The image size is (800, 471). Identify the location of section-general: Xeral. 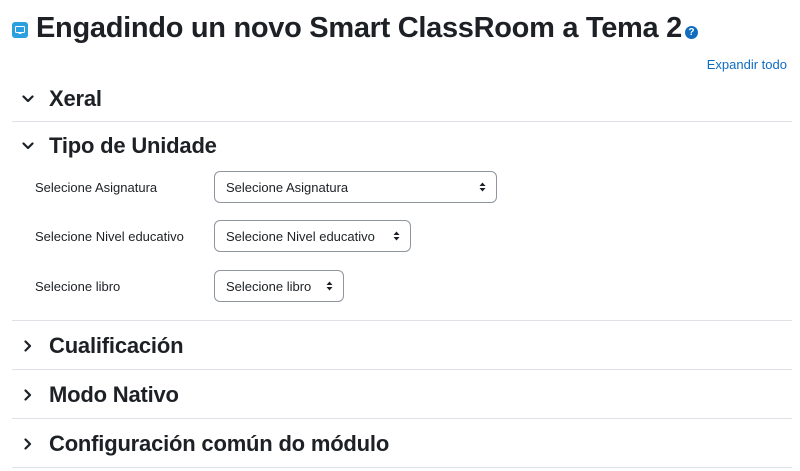
(402, 99).